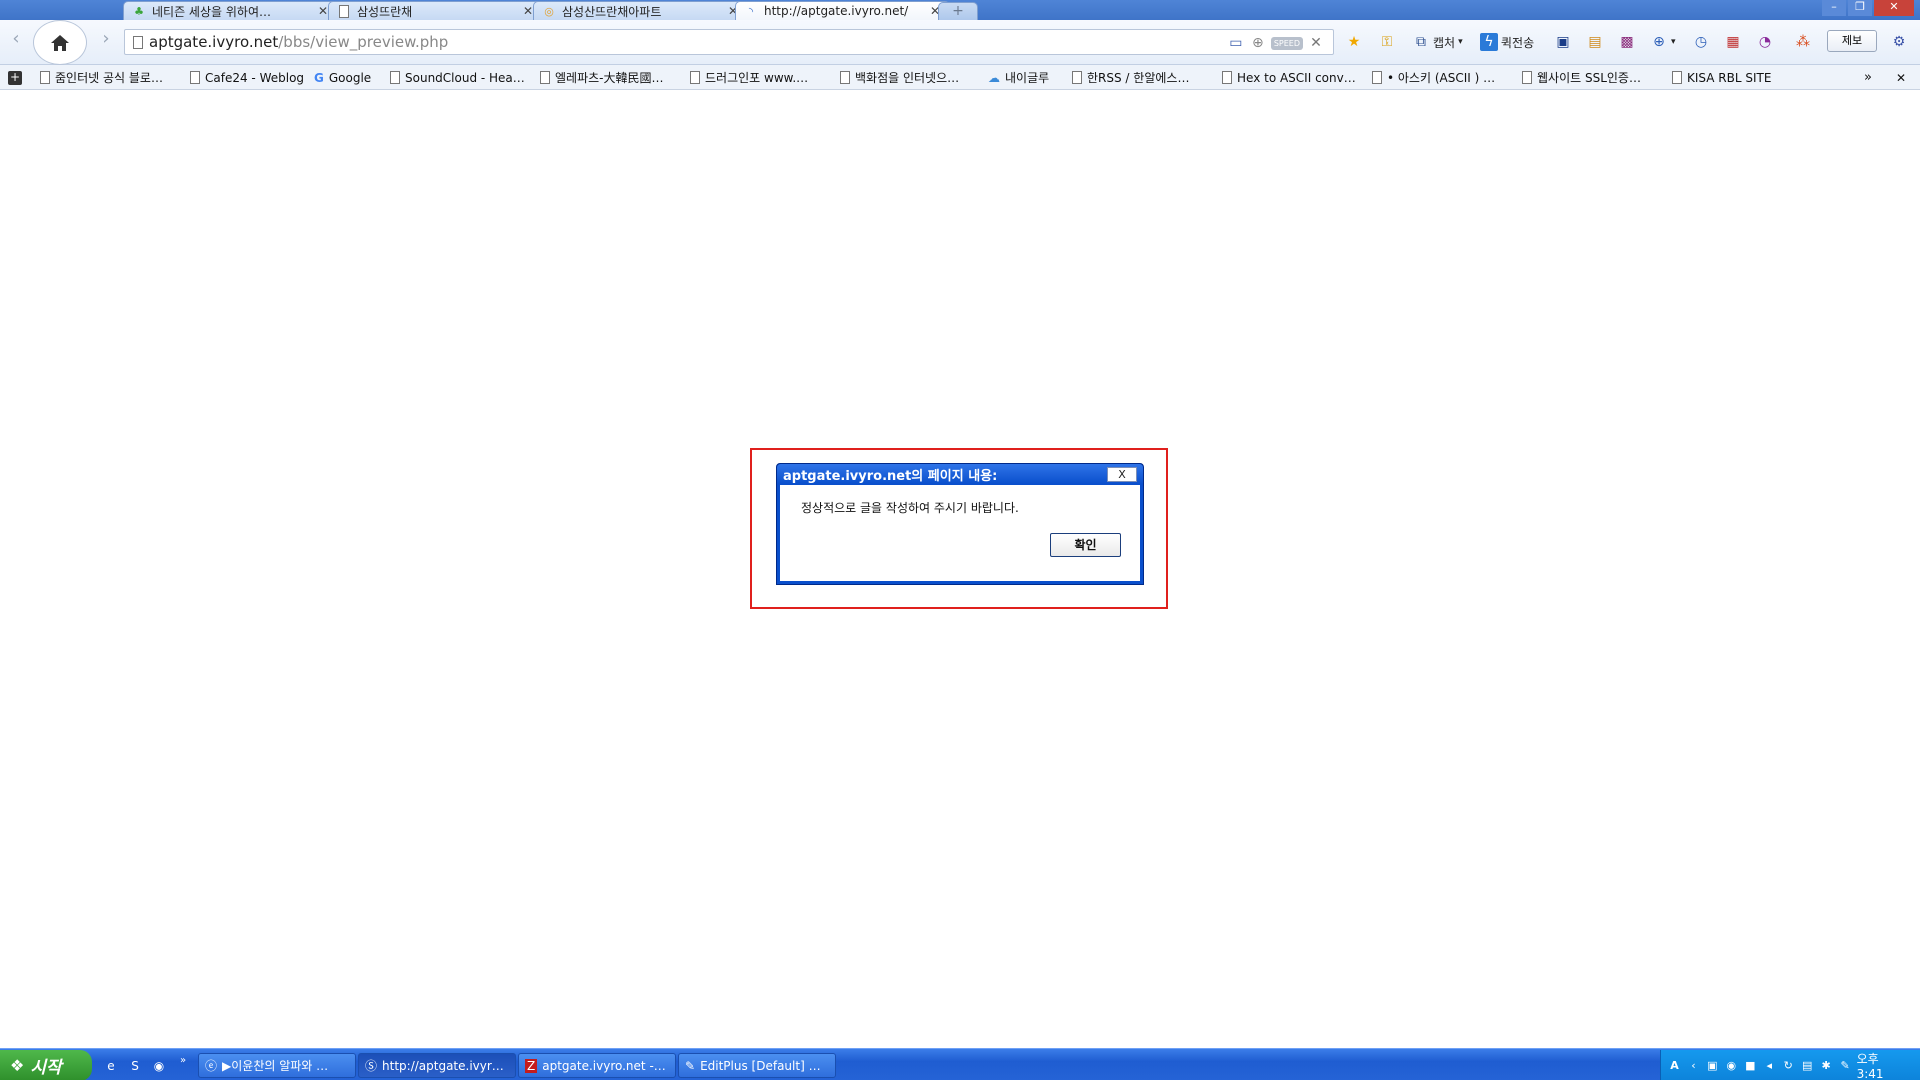 Image resolution: width=1920 pixels, height=1080 pixels. Describe the element at coordinates (214, 42) in the screenshot. I see `address-domain: aptgate.ivyro.net` at that location.